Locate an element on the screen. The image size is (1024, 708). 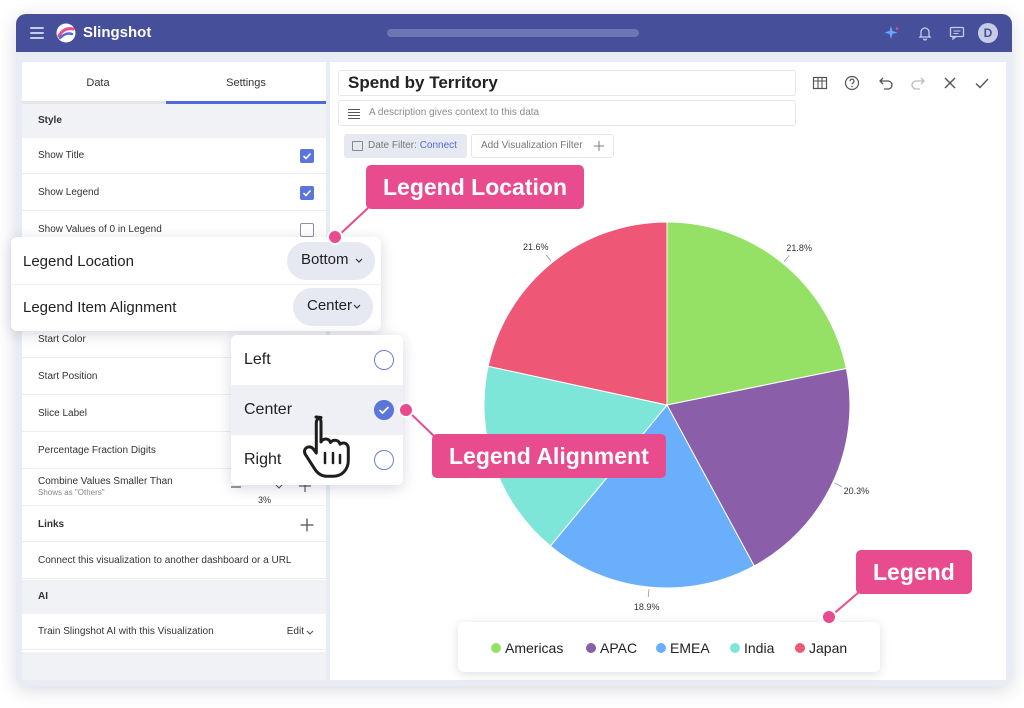
callout-dot-legend is located at coordinates (829, 617).